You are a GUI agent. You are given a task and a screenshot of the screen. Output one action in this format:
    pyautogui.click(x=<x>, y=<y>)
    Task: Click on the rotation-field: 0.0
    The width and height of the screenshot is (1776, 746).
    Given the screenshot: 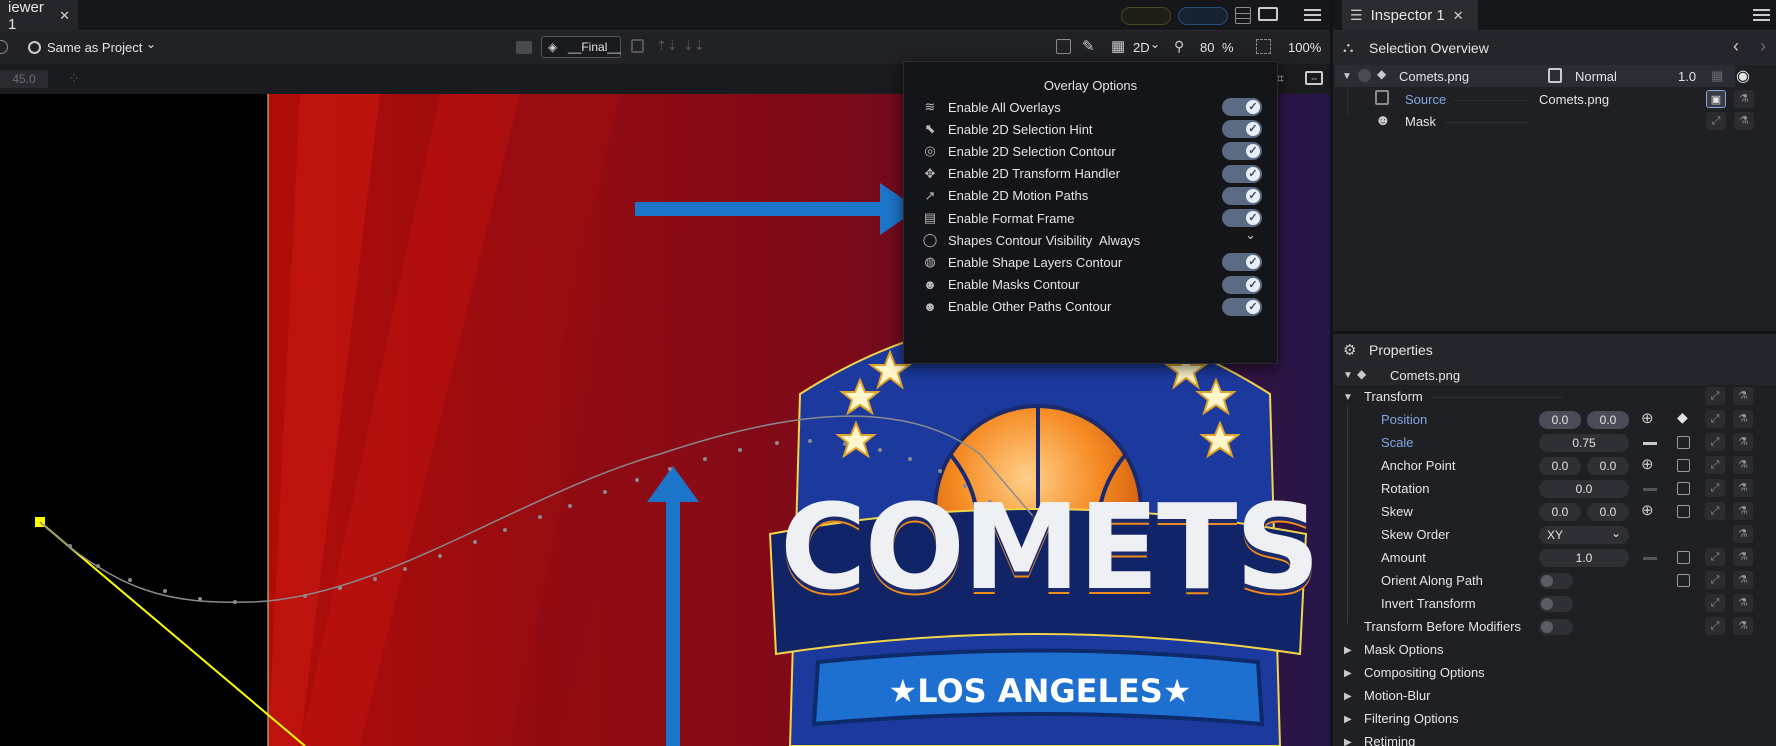 What is the action you would take?
    pyautogui.click(x=1584, y=489)
    